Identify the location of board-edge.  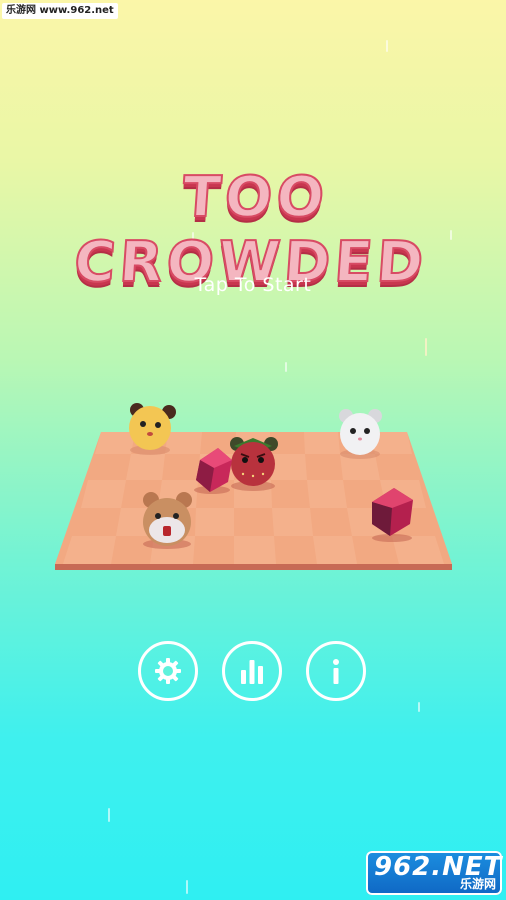
(253, 567).